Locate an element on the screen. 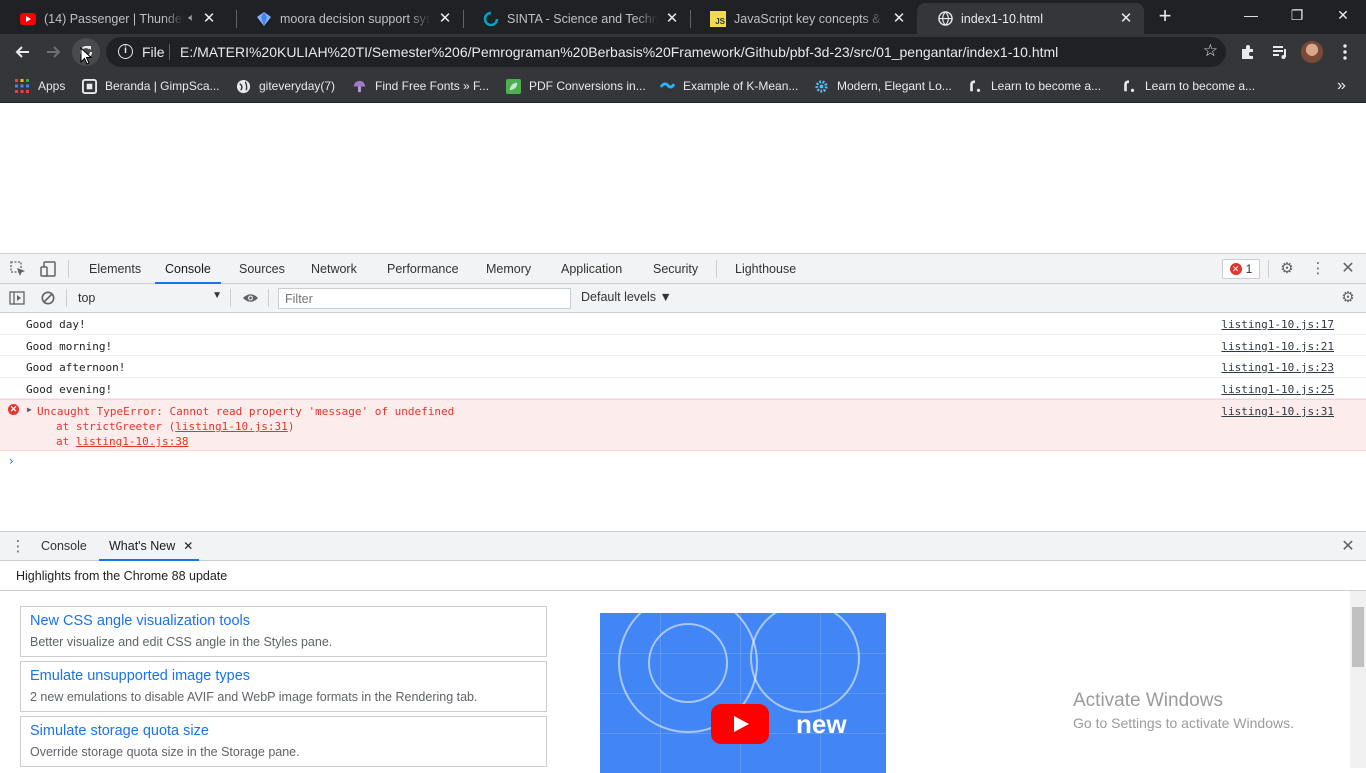  gear-badge-icon is located at coordinates (821, 86).